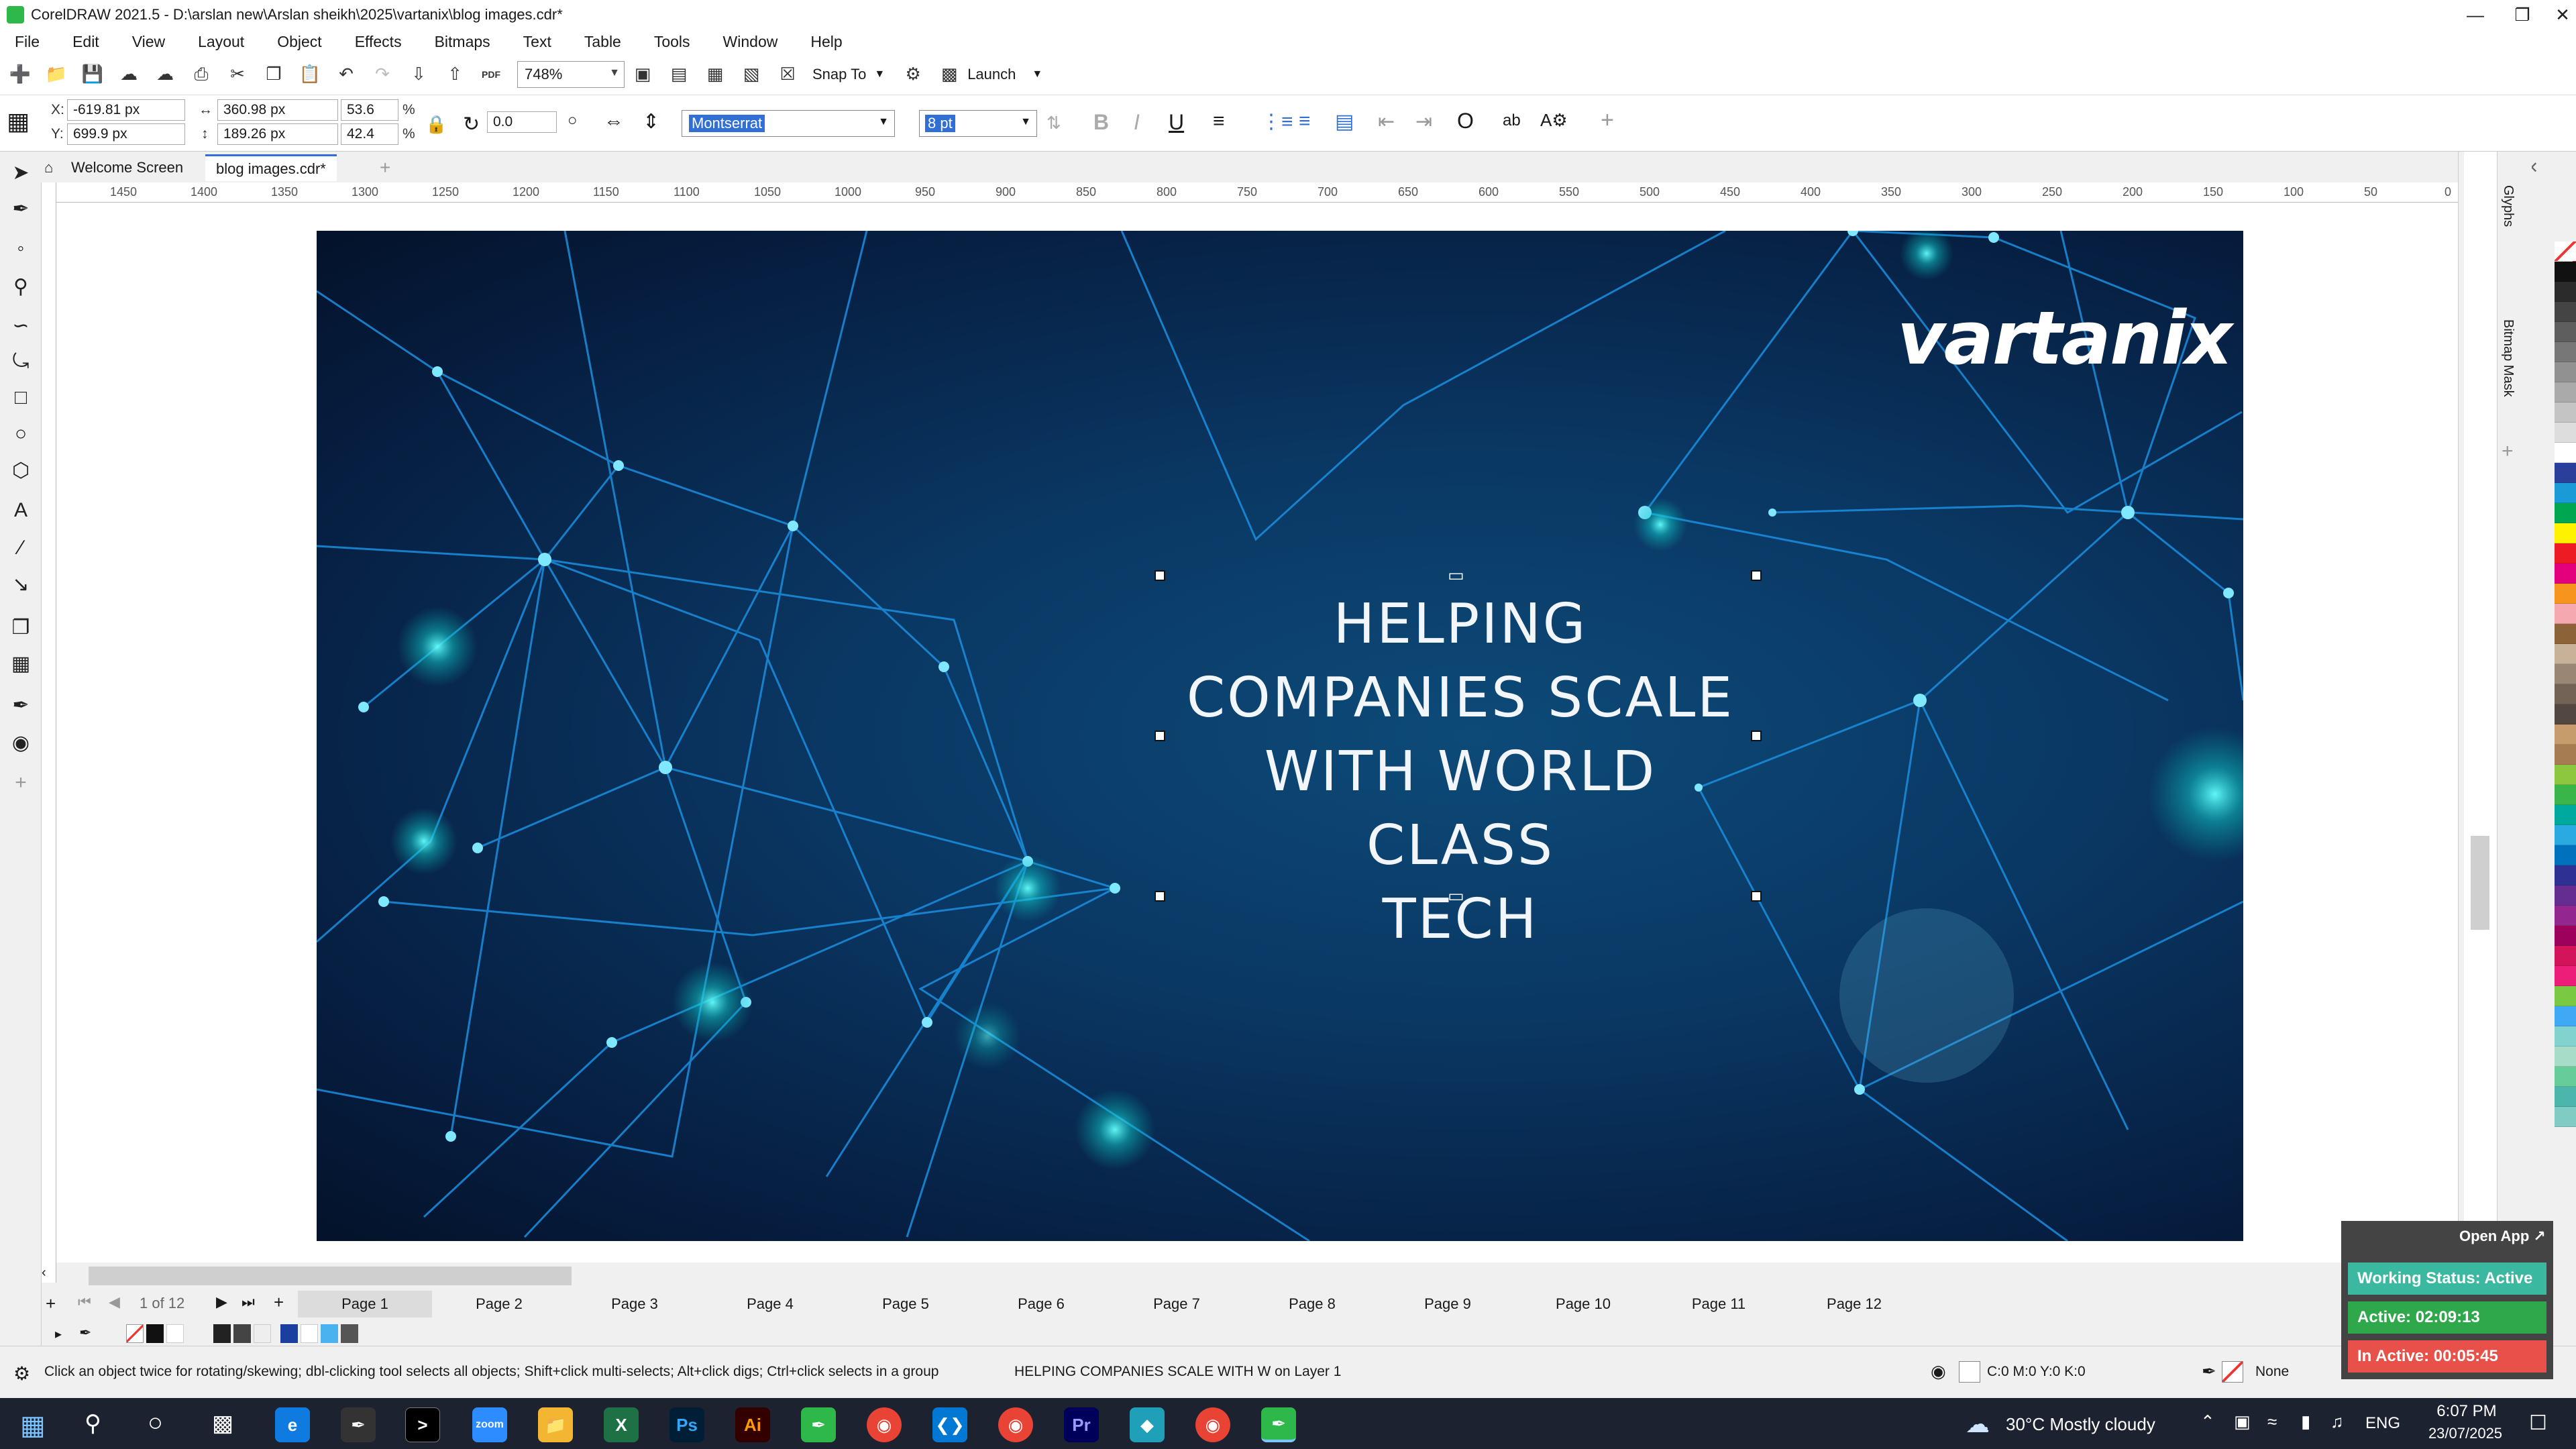  What do you see at coordinates (2305, 1421) in the screenshot?
I see `battery-icon: ▮` at bounding box center [2305, 1421].